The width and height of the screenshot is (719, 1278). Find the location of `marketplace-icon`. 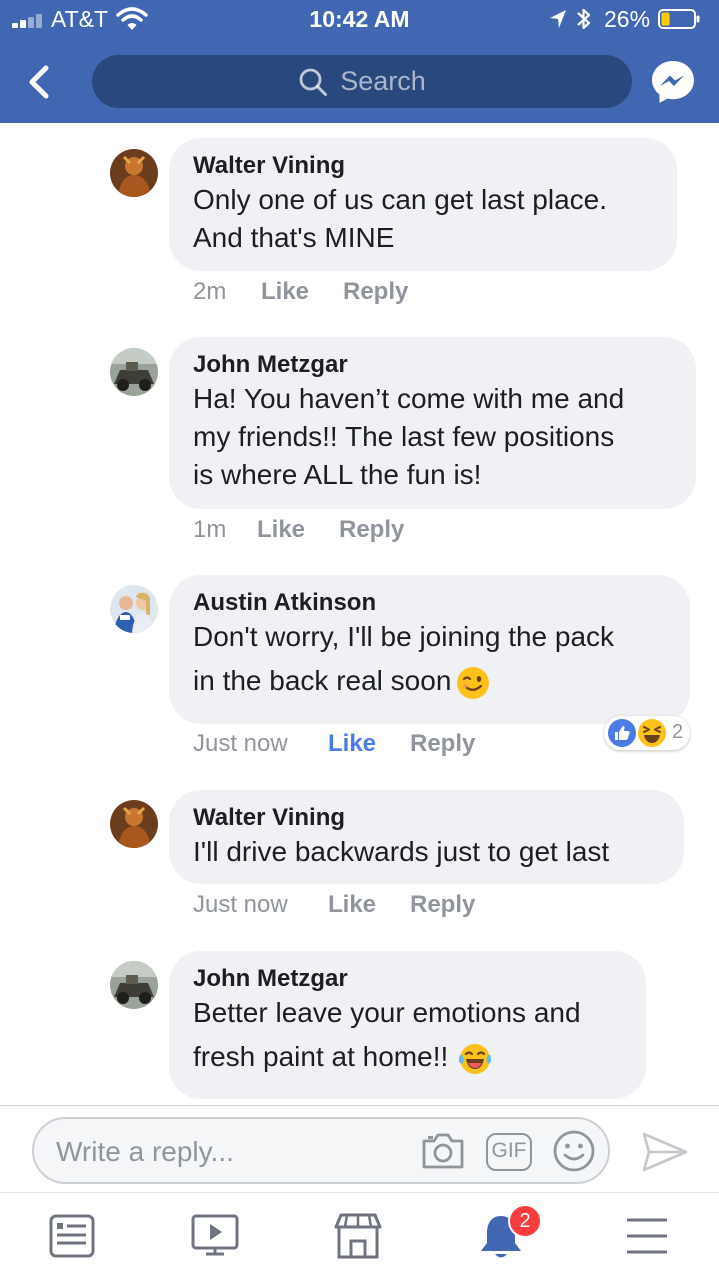

marketplace-icon is located at coordinates (358, 1236).